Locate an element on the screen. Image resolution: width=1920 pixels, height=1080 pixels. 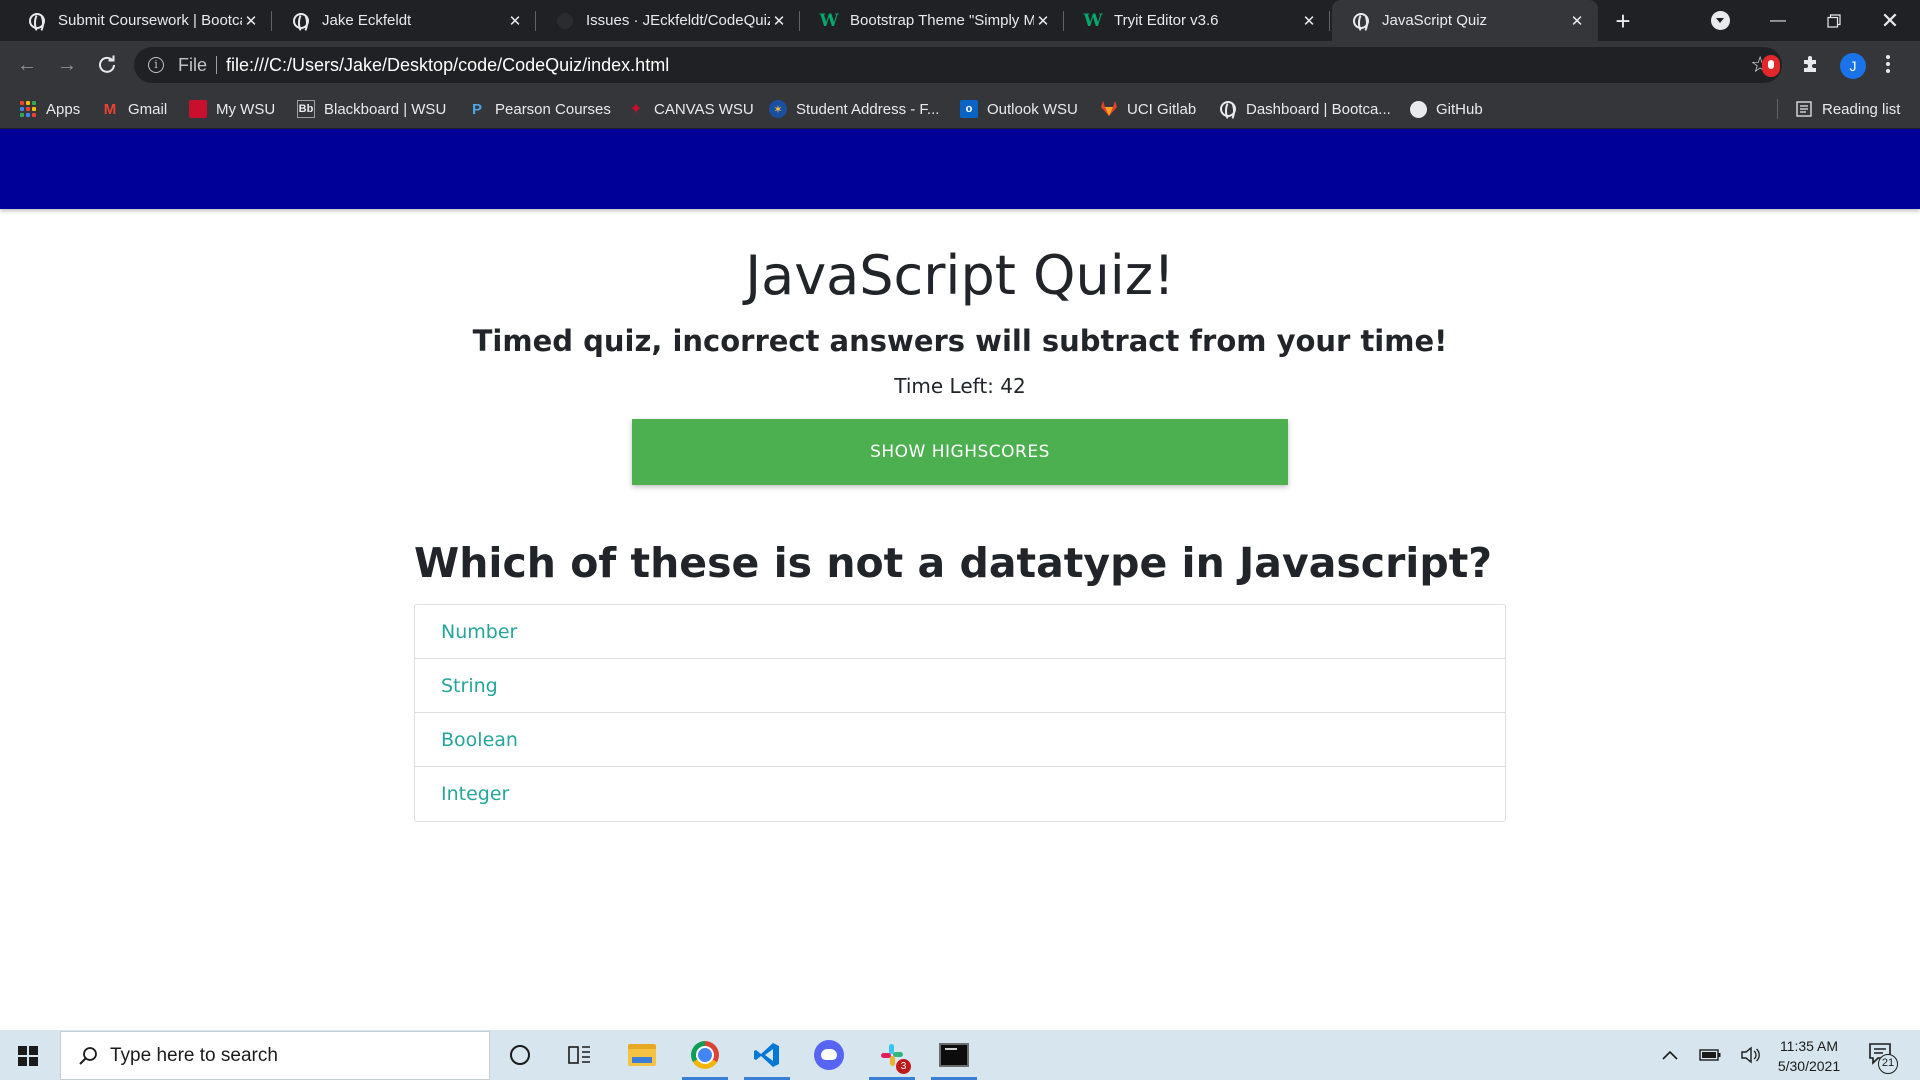
bookmark-label: My WSU is located at coordinates (246, 109).